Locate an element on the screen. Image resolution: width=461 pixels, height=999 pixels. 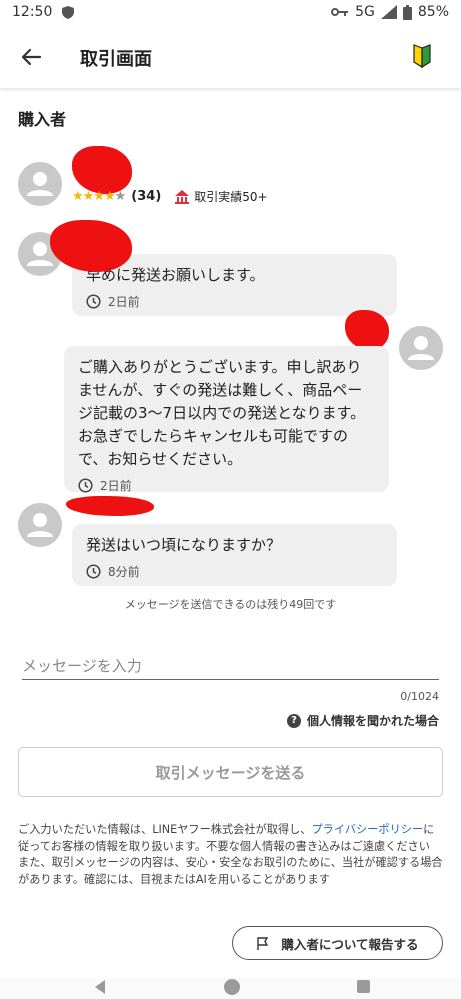
message-time-label: 8分前 is located at coordinates (124, 572).